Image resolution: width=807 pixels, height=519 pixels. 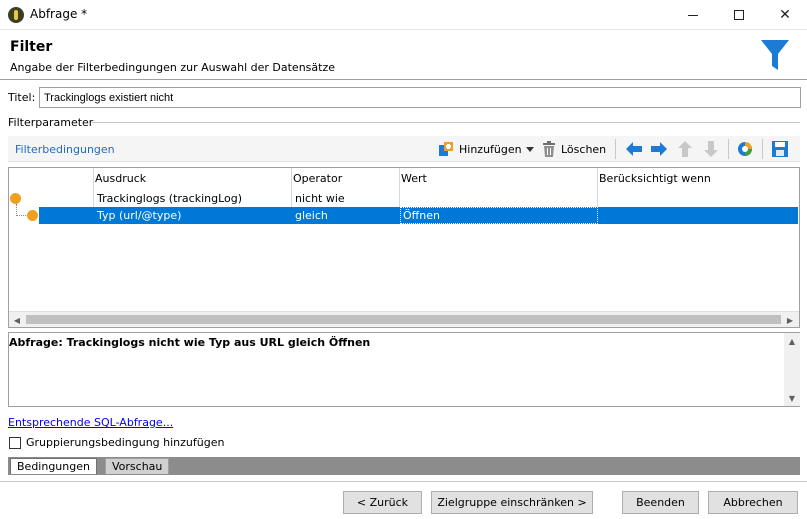 What do you see at coordinates (311, 215) in the screenshot?
I see `operator-cell: gleich` at bounding box center [311, 215].